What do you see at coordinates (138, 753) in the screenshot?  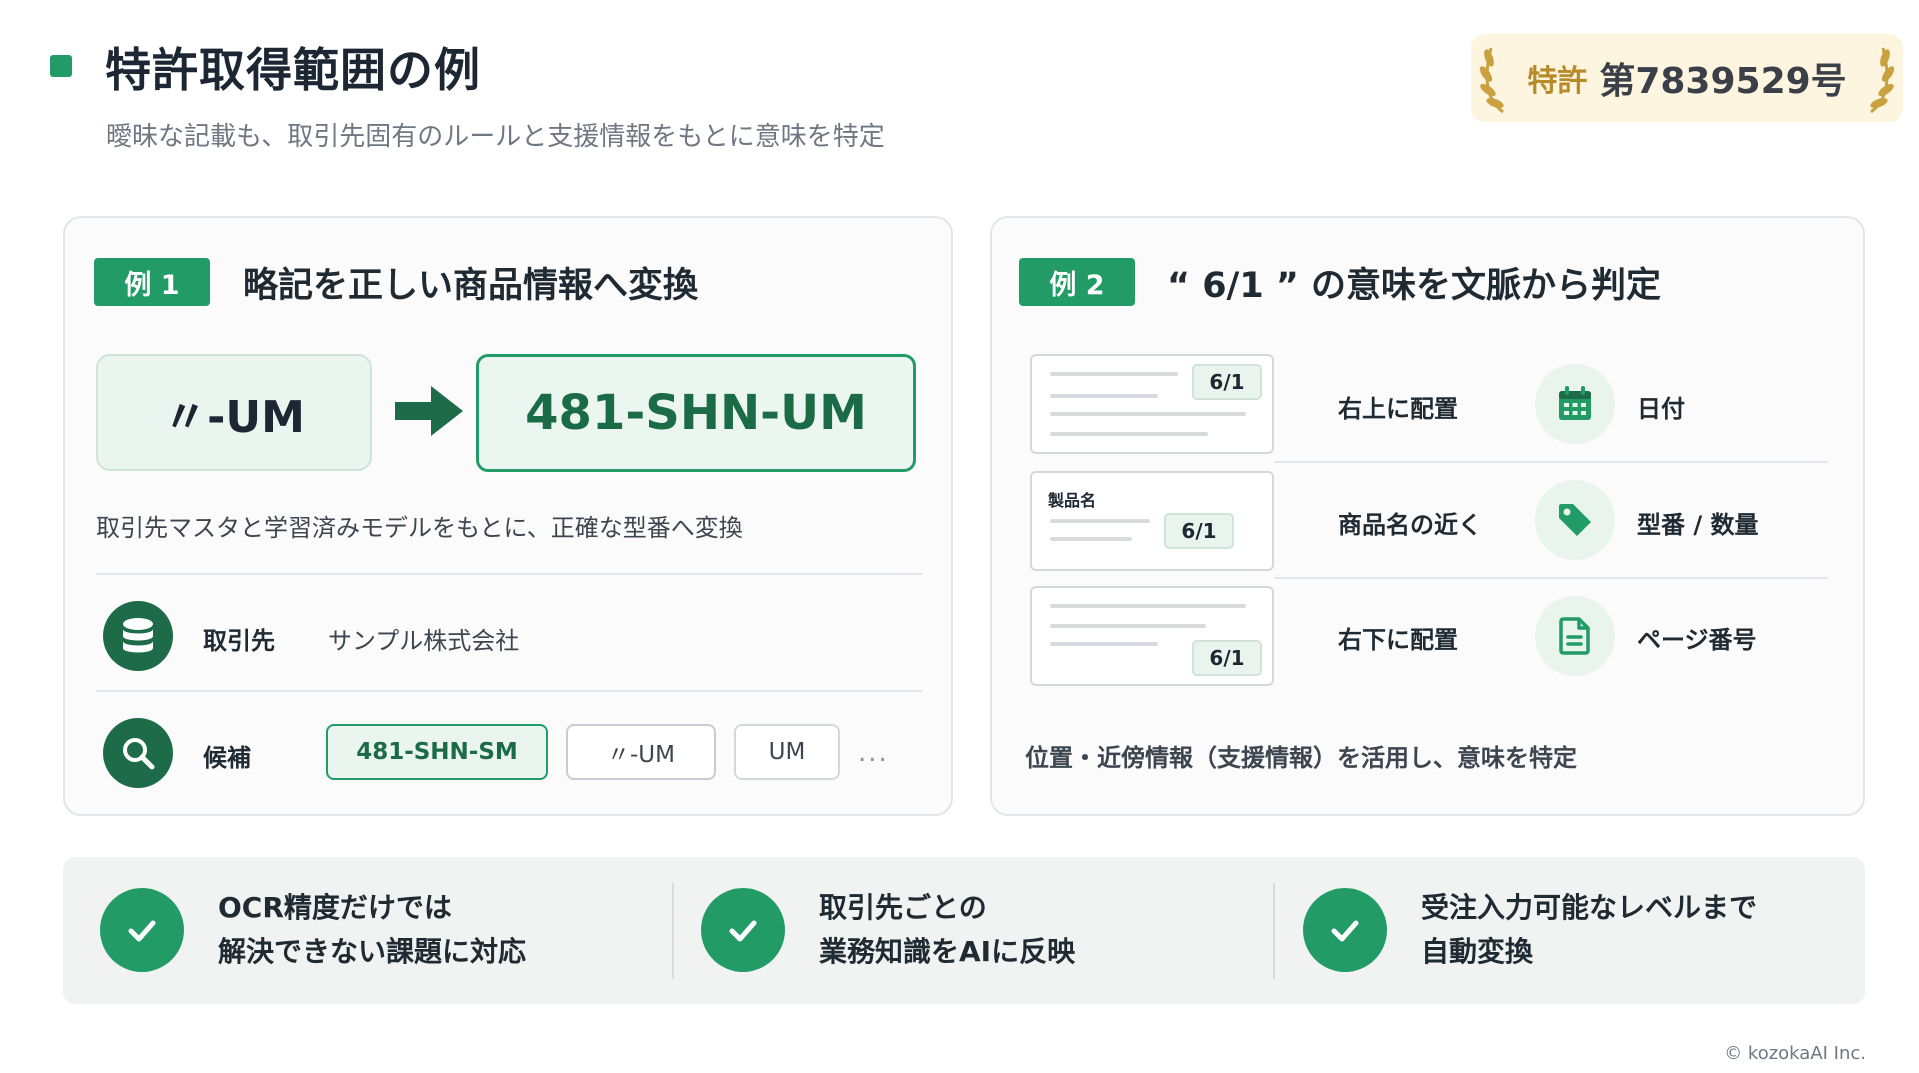 I see `search-icon` at bounding box center [138, 753].